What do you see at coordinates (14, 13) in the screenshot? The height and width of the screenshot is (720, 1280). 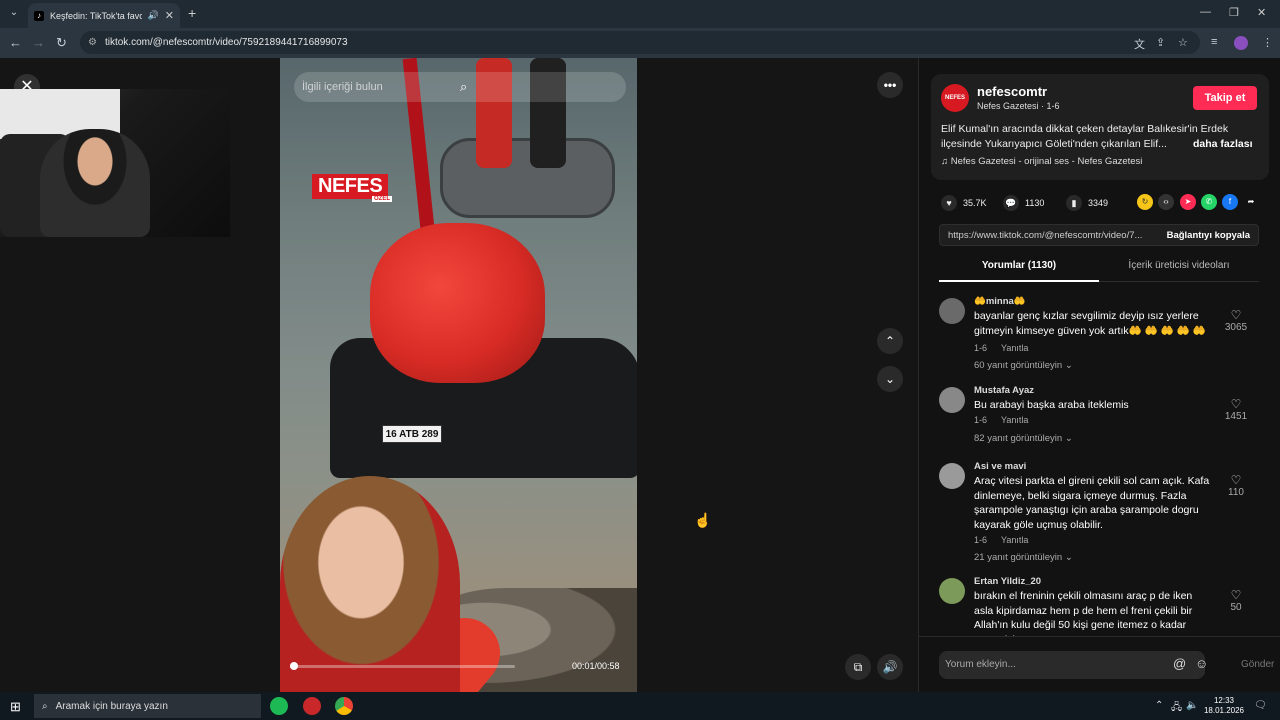 I see `tab-list-chevron-icon: ⌄` at bounding box center [14, 13].